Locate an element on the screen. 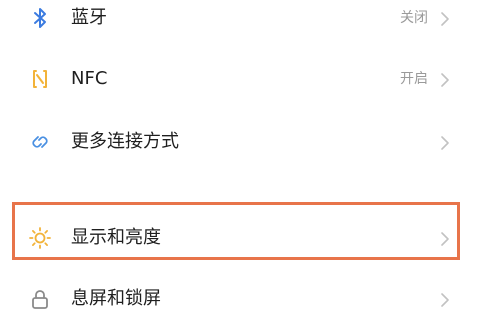 Image resolution: width=480 pixels, height=323 pixels. bluetooth-label: 蓝牙 is located at coordinates (89, 17).